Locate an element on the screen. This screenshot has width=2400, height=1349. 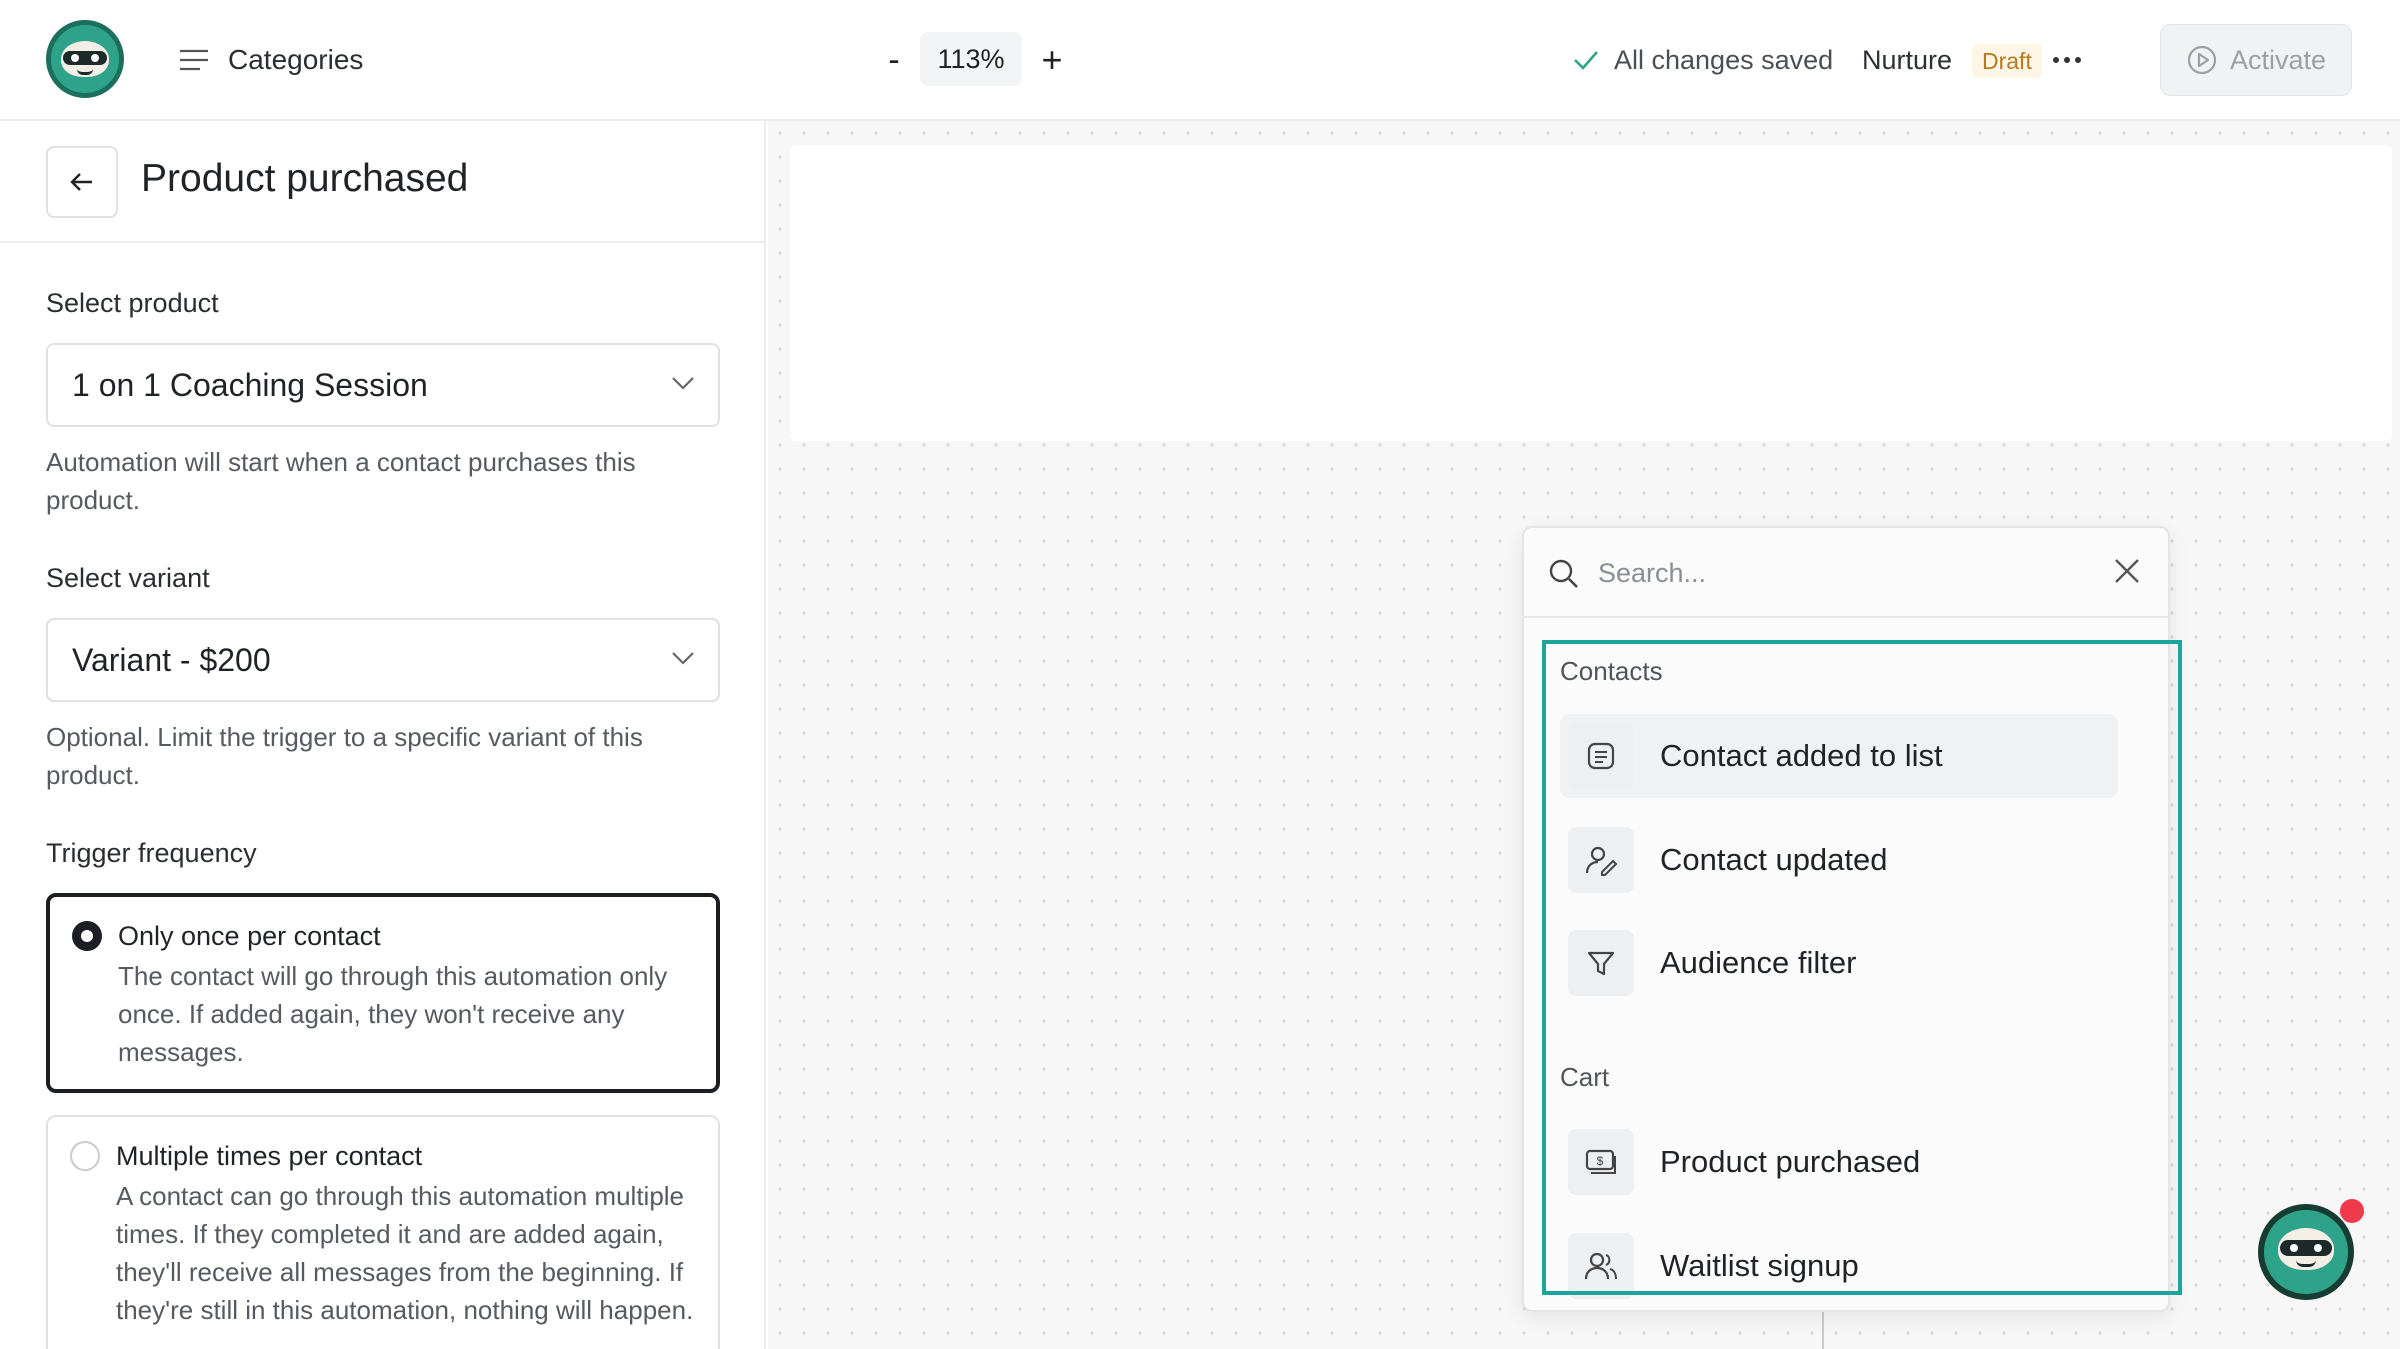
group-label-contacts: Contacts is located at coordinates (1611, 671).